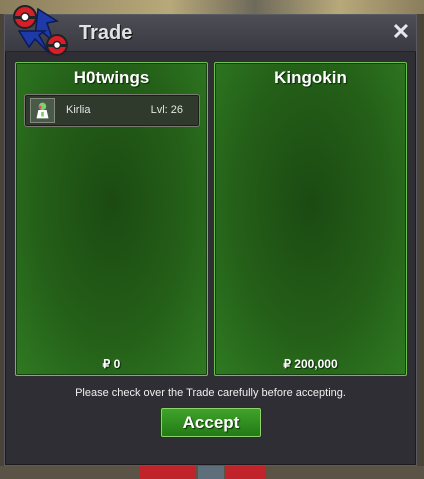 This screenshot has width=424, height=479. I want to click on kirlia-sprite-icon, so click(42, 110).